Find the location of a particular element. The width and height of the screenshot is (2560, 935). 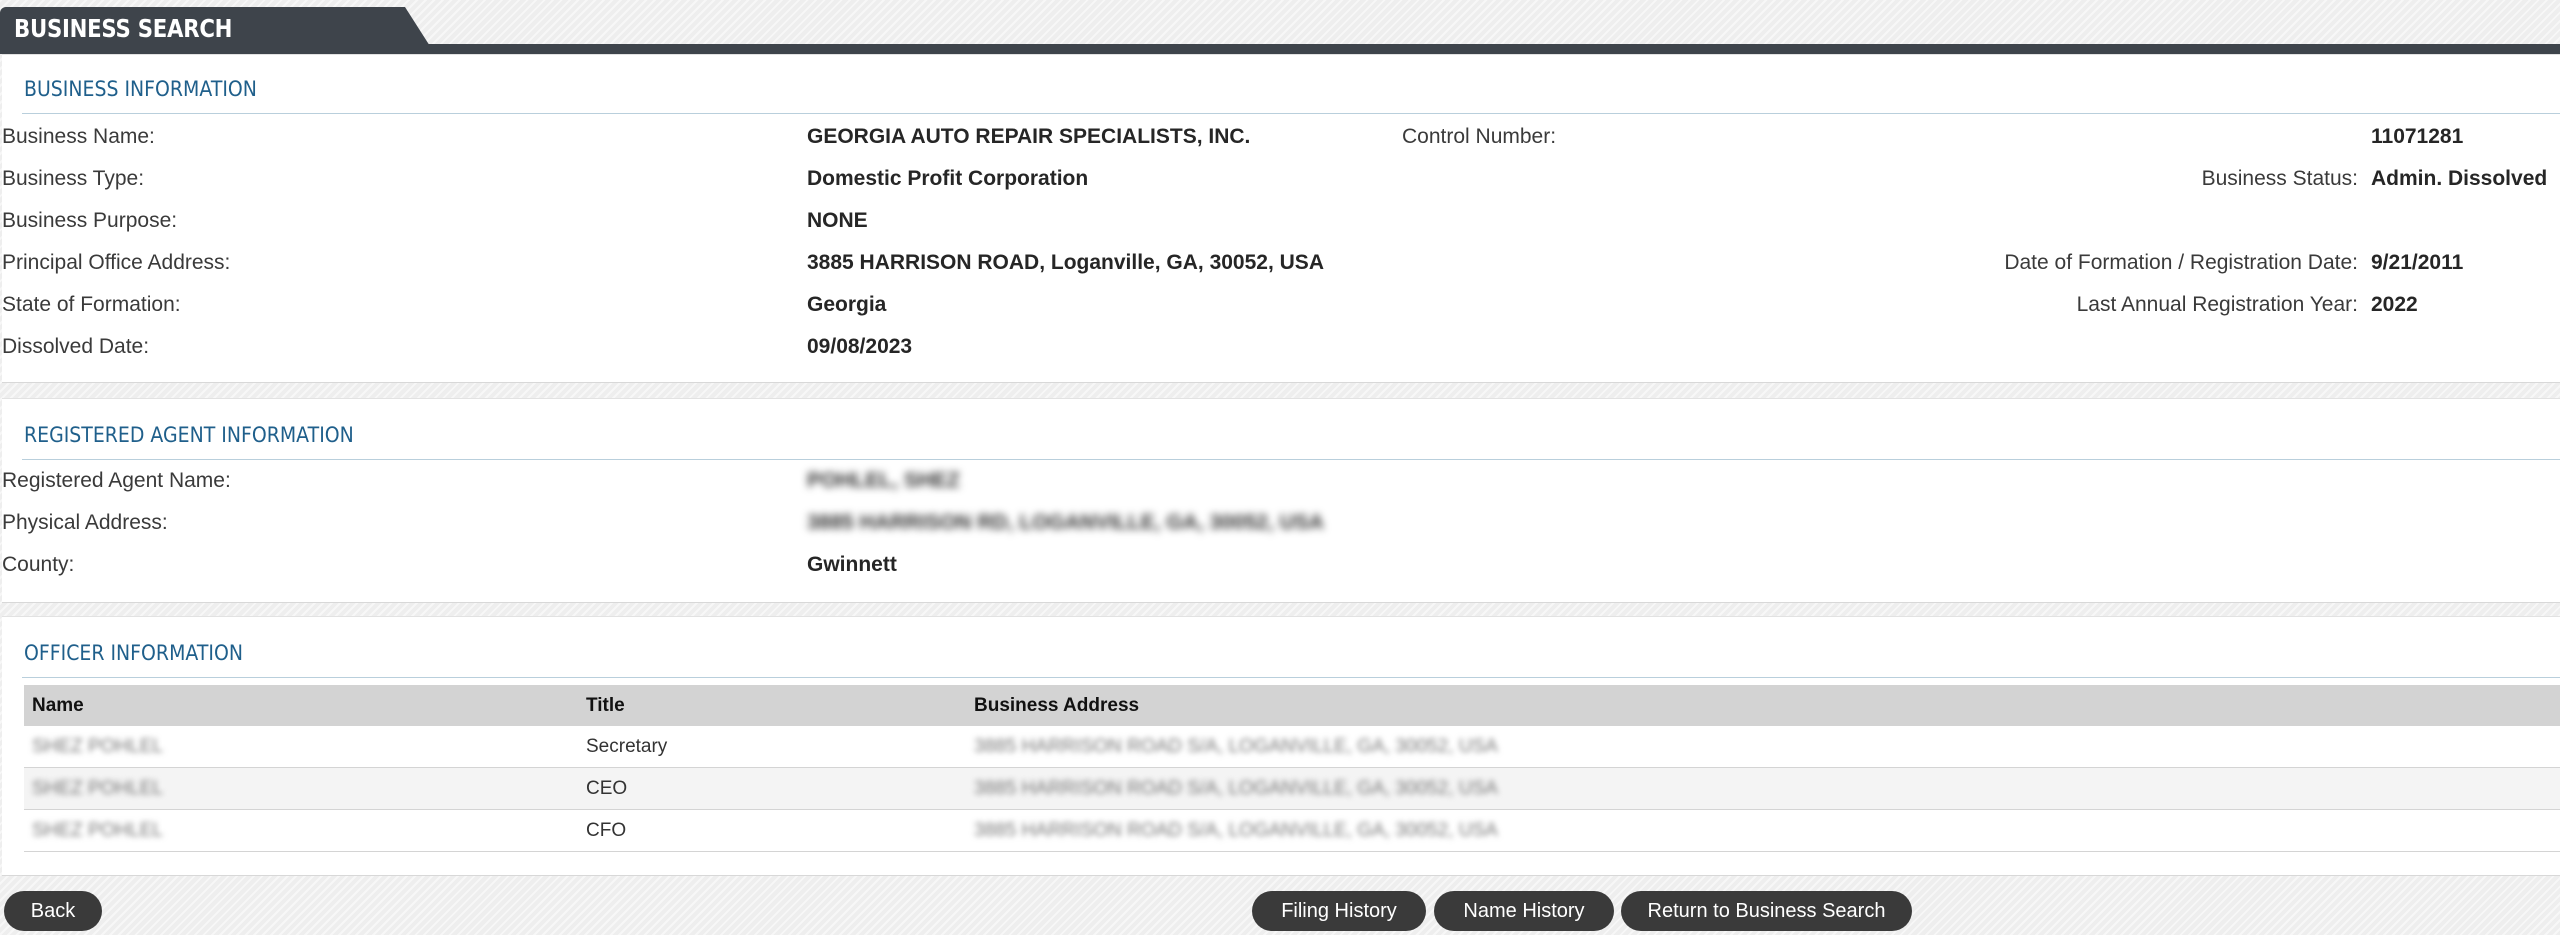

control-number-value: 11071281 is located at coordinates (2417, 136).